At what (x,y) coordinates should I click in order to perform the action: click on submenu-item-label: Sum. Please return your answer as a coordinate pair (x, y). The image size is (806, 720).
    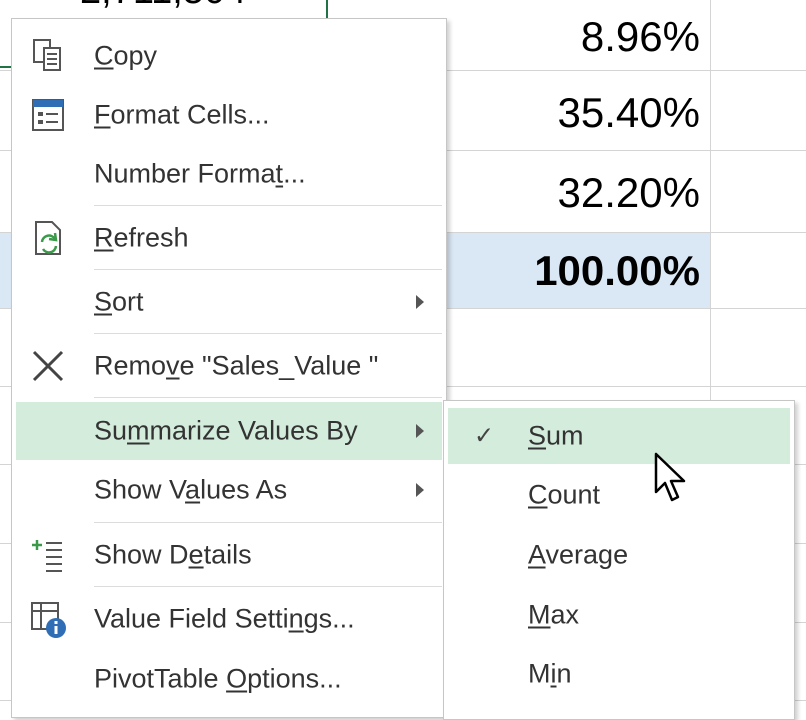
    Looking at the image, I should click on (556, 435).